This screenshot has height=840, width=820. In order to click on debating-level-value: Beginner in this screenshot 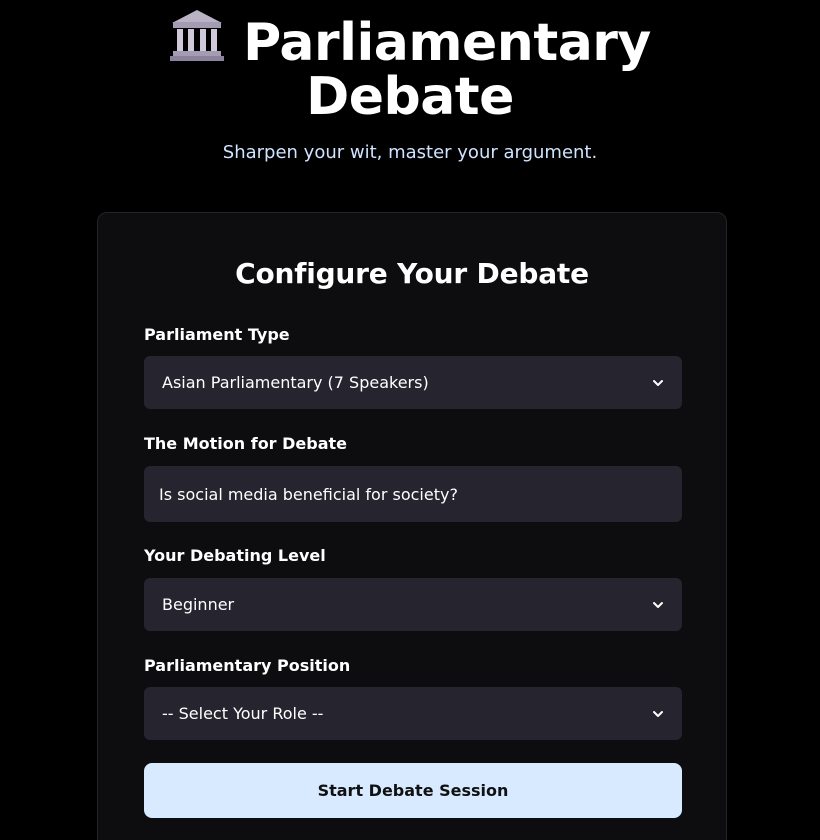, I will do `click(198, 604)`.